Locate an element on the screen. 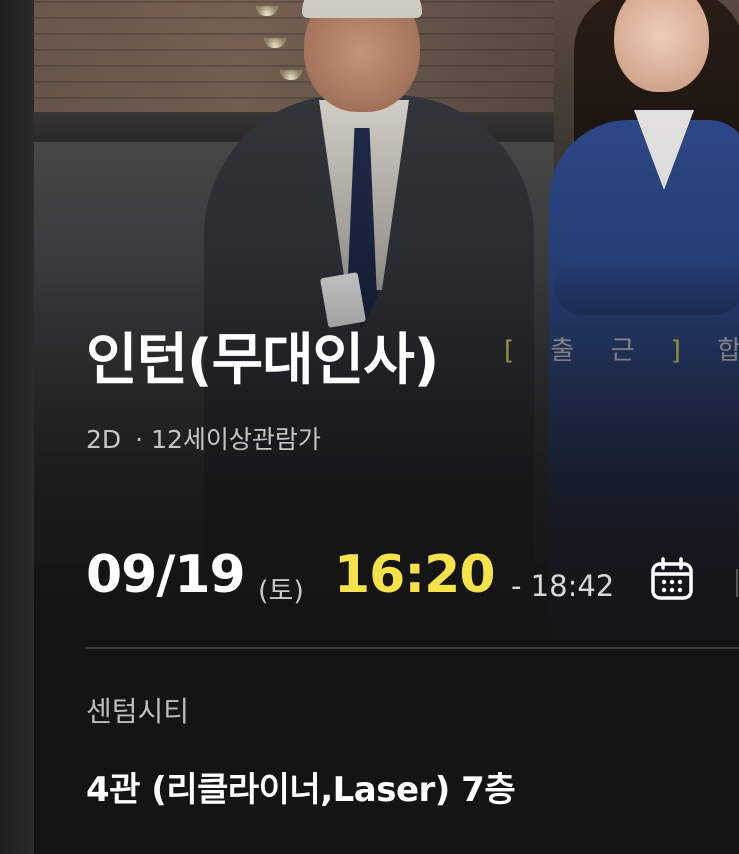  movie-format: 2D is located at coordinates (104, 439).